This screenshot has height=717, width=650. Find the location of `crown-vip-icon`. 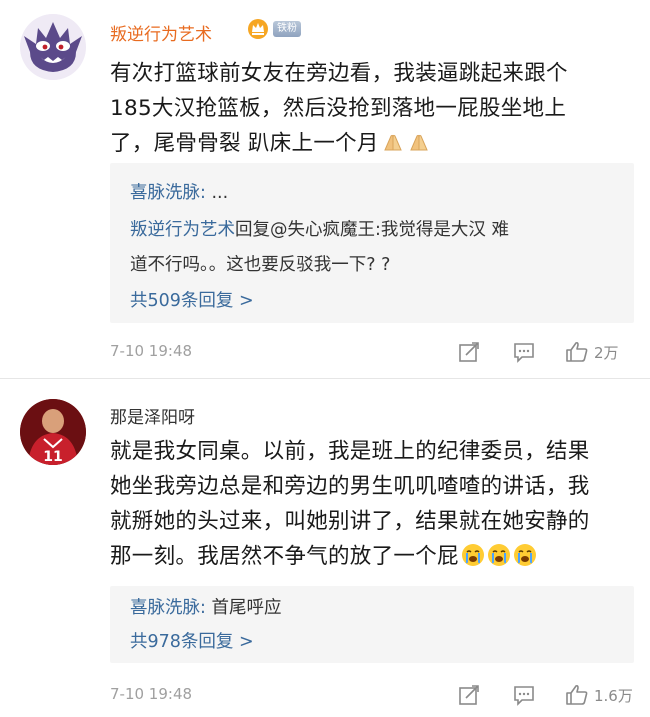

crown-vip-icon is located at coordinates (258, 29).